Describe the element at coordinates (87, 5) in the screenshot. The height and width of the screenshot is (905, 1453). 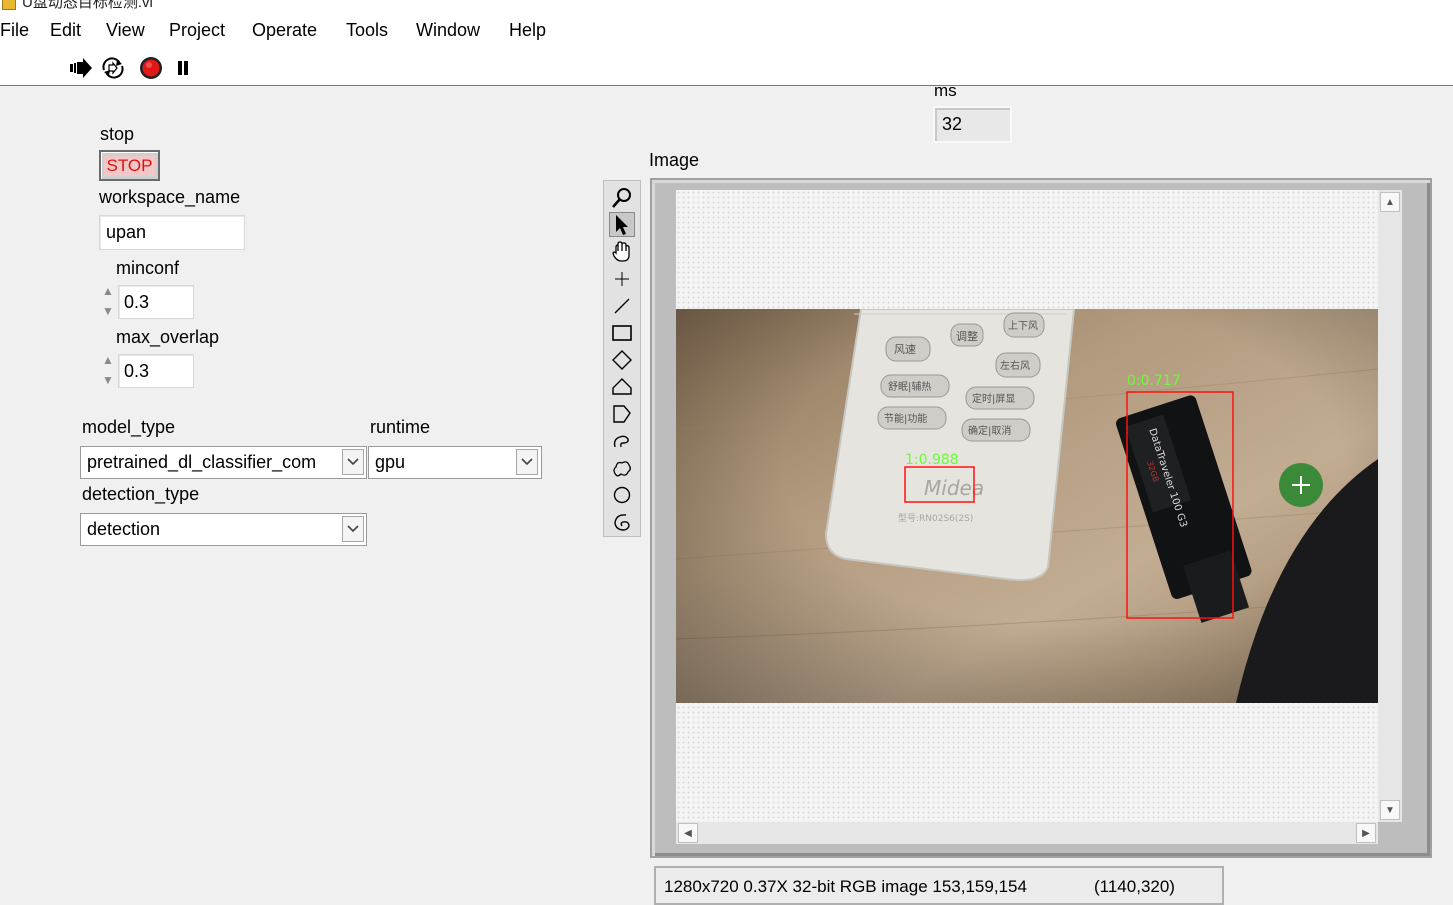
I see `window-title: U盘动态目标检测.vi` at that location.